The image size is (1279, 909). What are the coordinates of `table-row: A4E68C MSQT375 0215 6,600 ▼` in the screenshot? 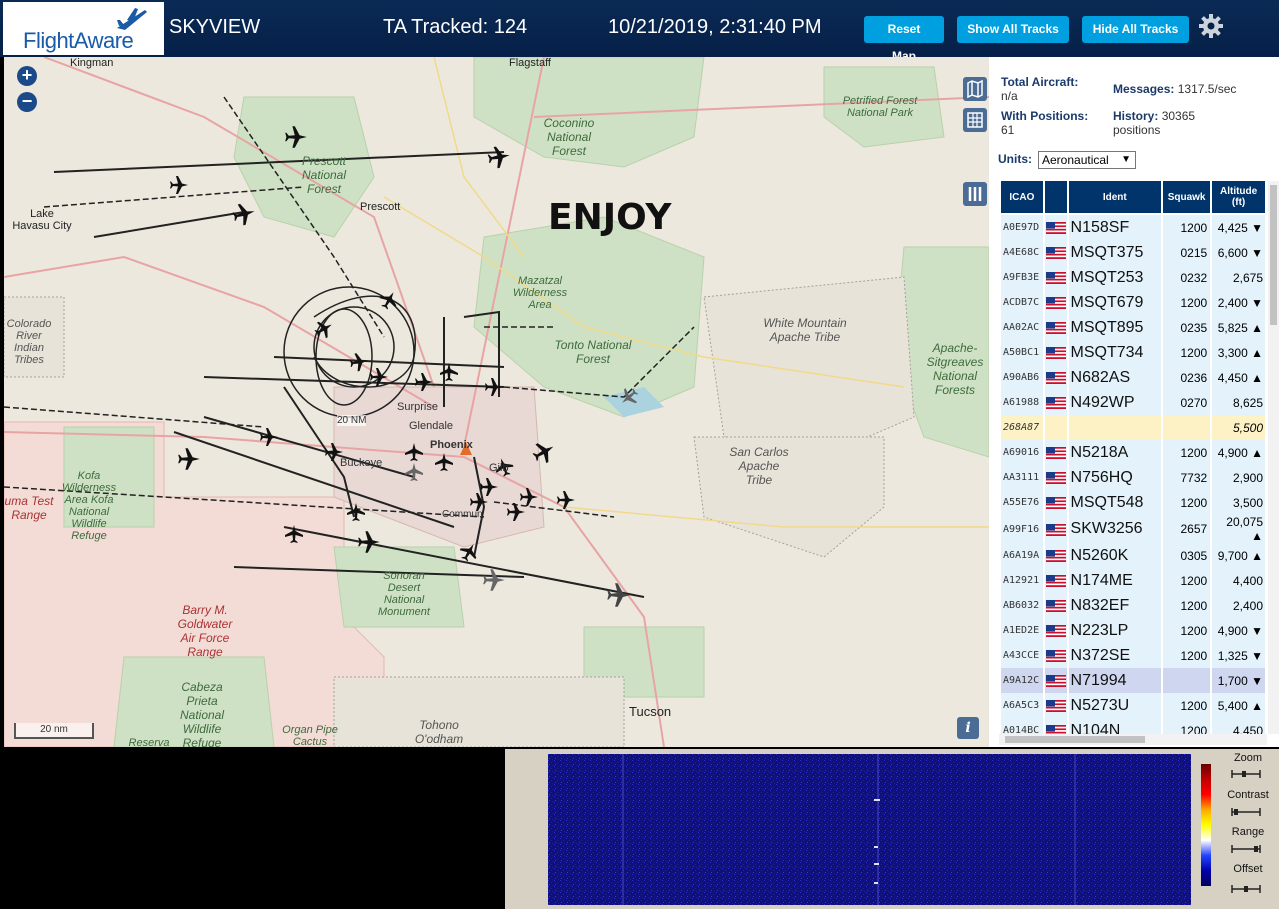 It's located at (1133, 252).